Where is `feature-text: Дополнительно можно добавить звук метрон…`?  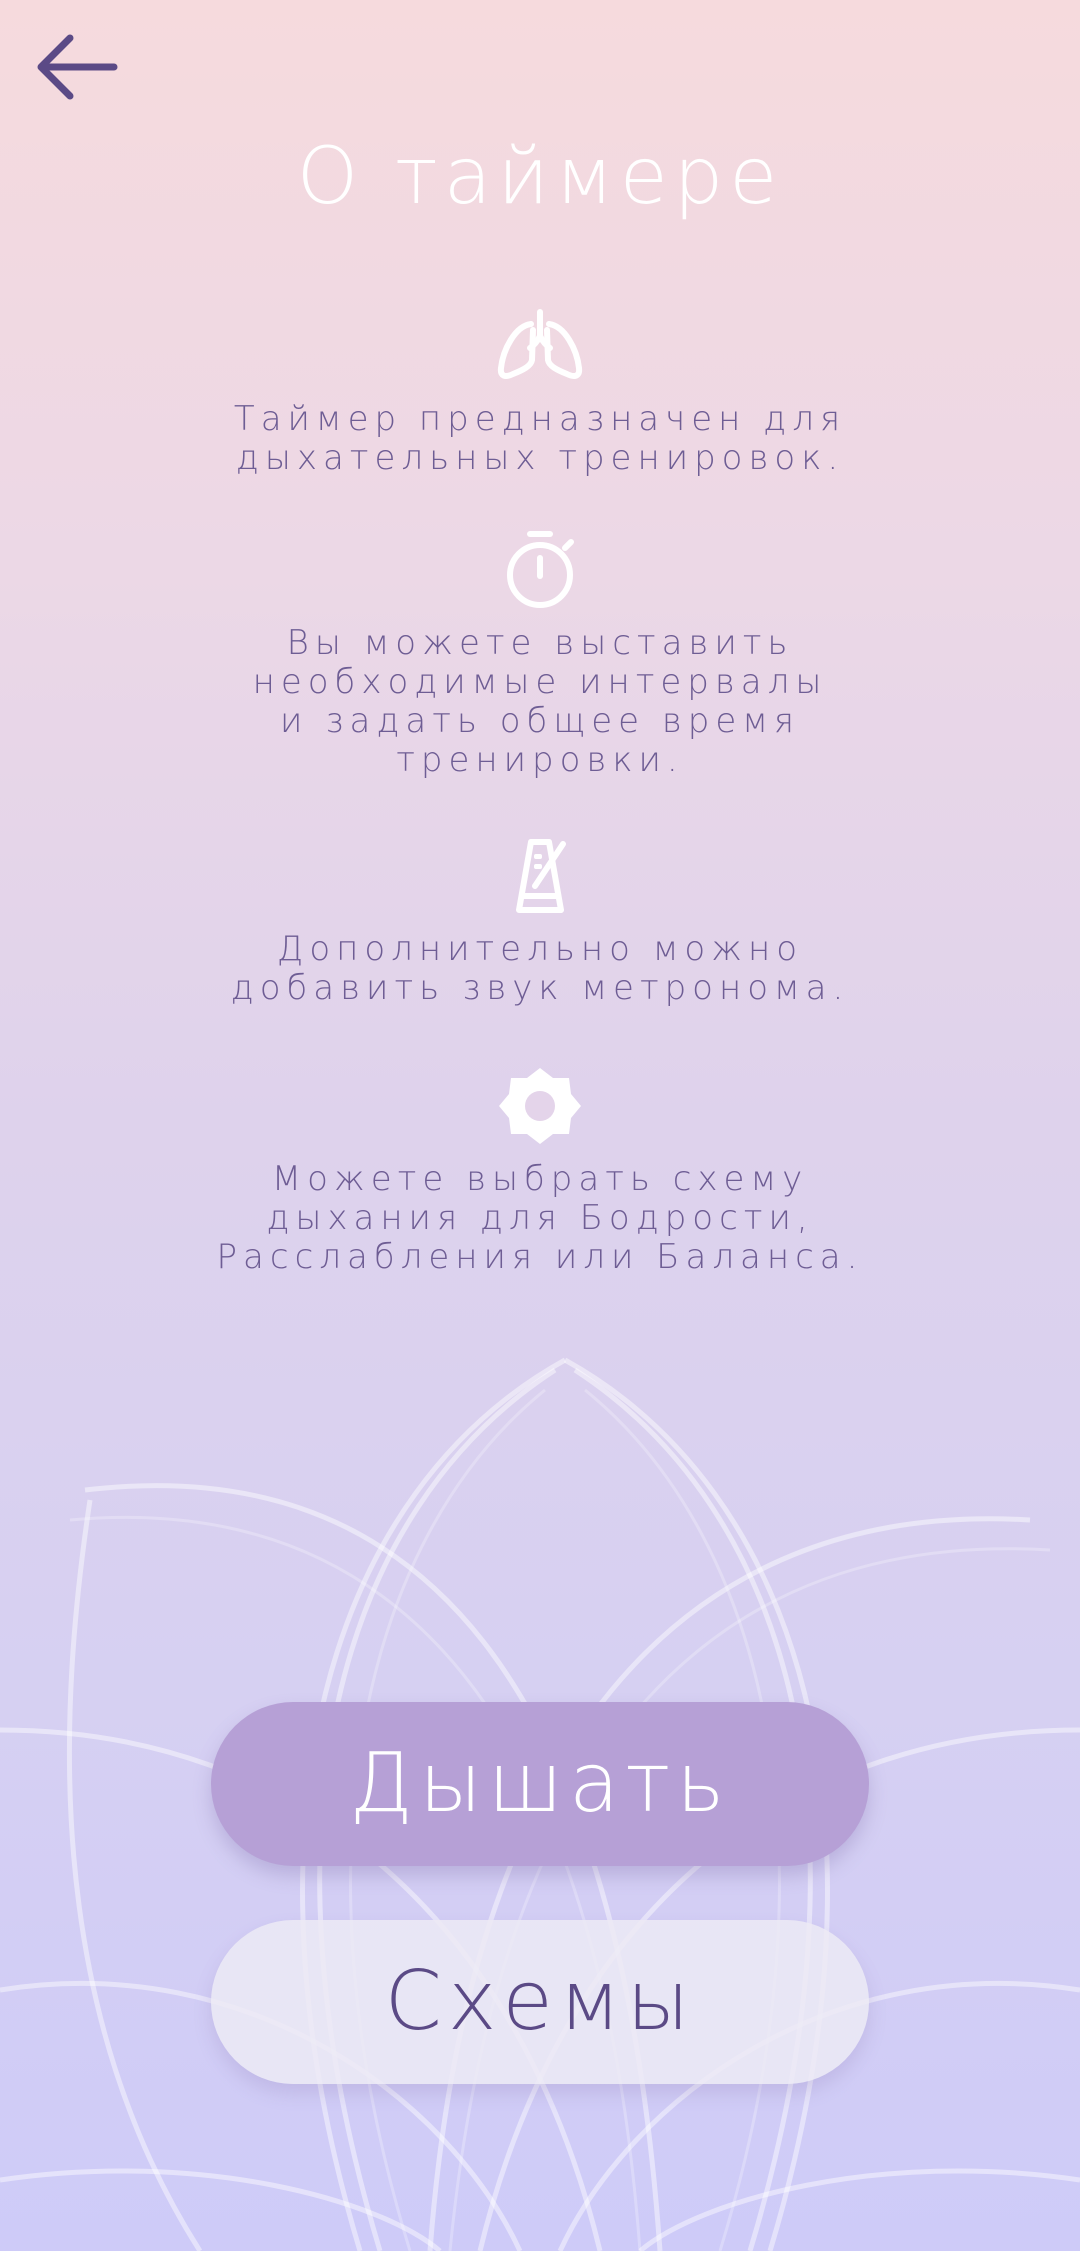 feature-text: Дополнительно можно добавить звук метрон… is located at coordinates (540, 968).